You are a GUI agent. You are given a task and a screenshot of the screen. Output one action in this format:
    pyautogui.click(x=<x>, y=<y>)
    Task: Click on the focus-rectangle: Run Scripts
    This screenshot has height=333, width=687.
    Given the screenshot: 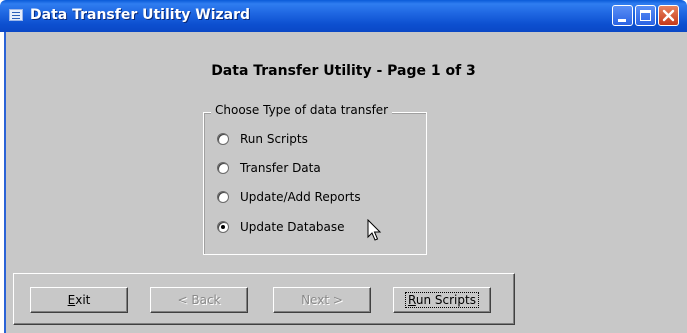 What is the action you would take?
    pyautogui.click(x=442, y=300)
    